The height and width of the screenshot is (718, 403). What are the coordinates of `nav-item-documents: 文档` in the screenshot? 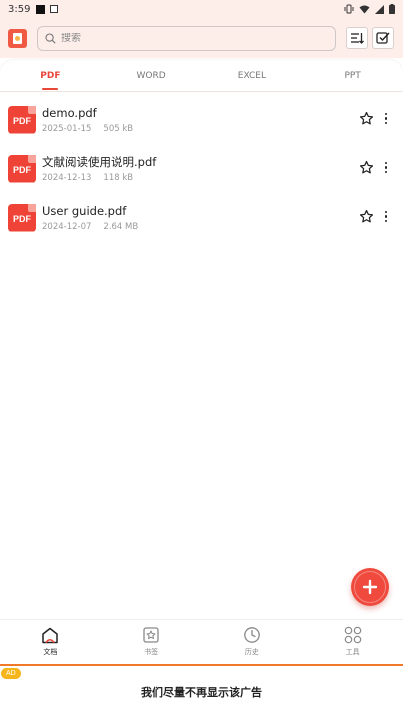 It's located at (50, 641).